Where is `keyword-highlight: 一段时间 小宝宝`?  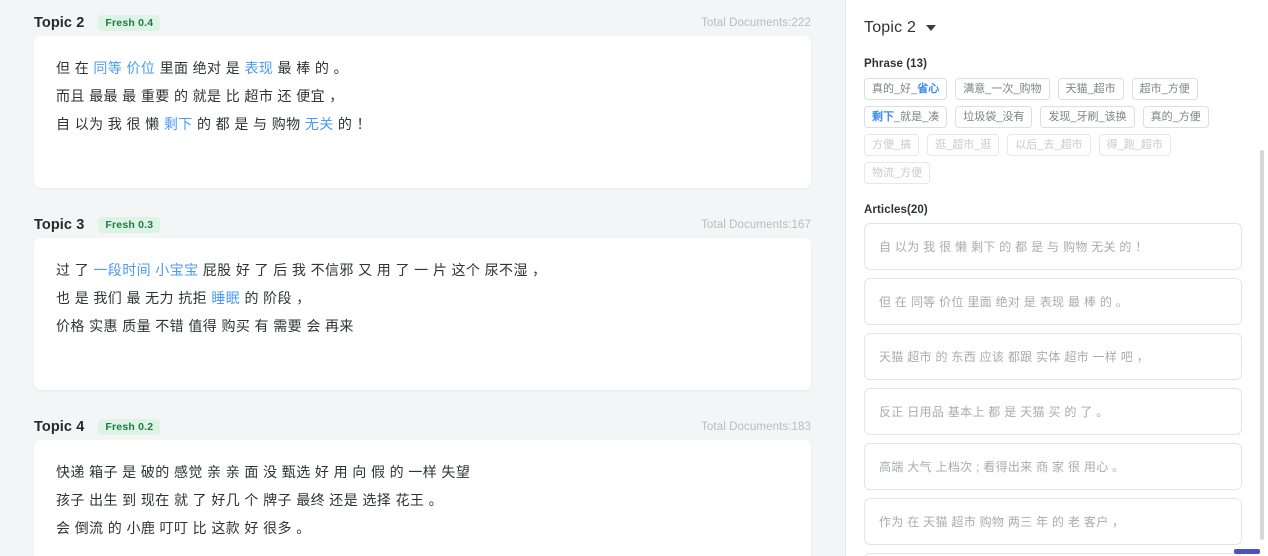 keyword-highlight: 一段时间 小宝宝 is located at coordinates (146, 270).